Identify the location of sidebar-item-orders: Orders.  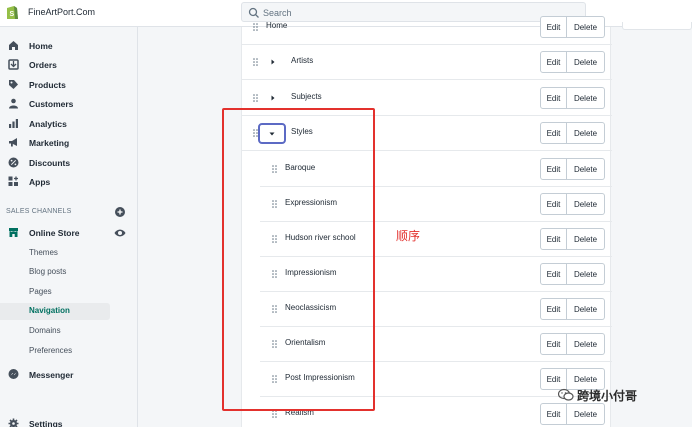
(69, 65).